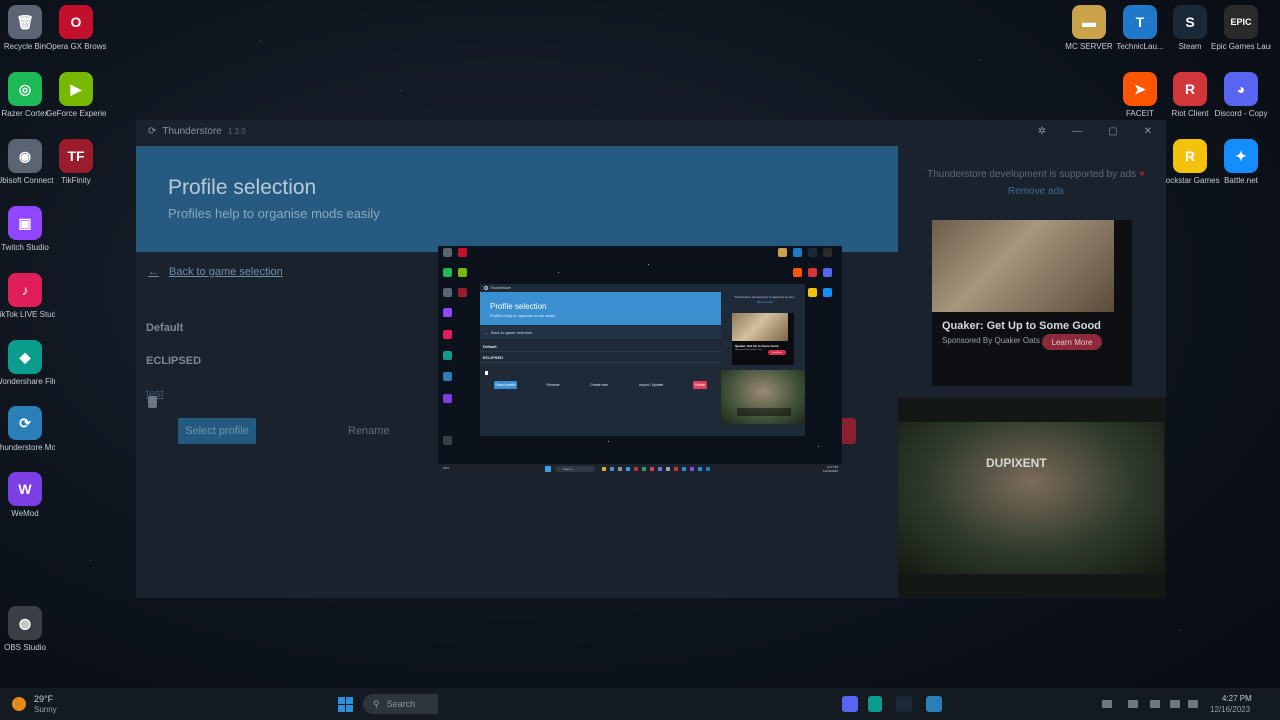 This screenshot has width=1280, height=720. What do you see at coordinates (173, 361) in the screenshot?
I see `bg-profile-eclipsed: ECLIPSED` at bounding box center [173, 361].